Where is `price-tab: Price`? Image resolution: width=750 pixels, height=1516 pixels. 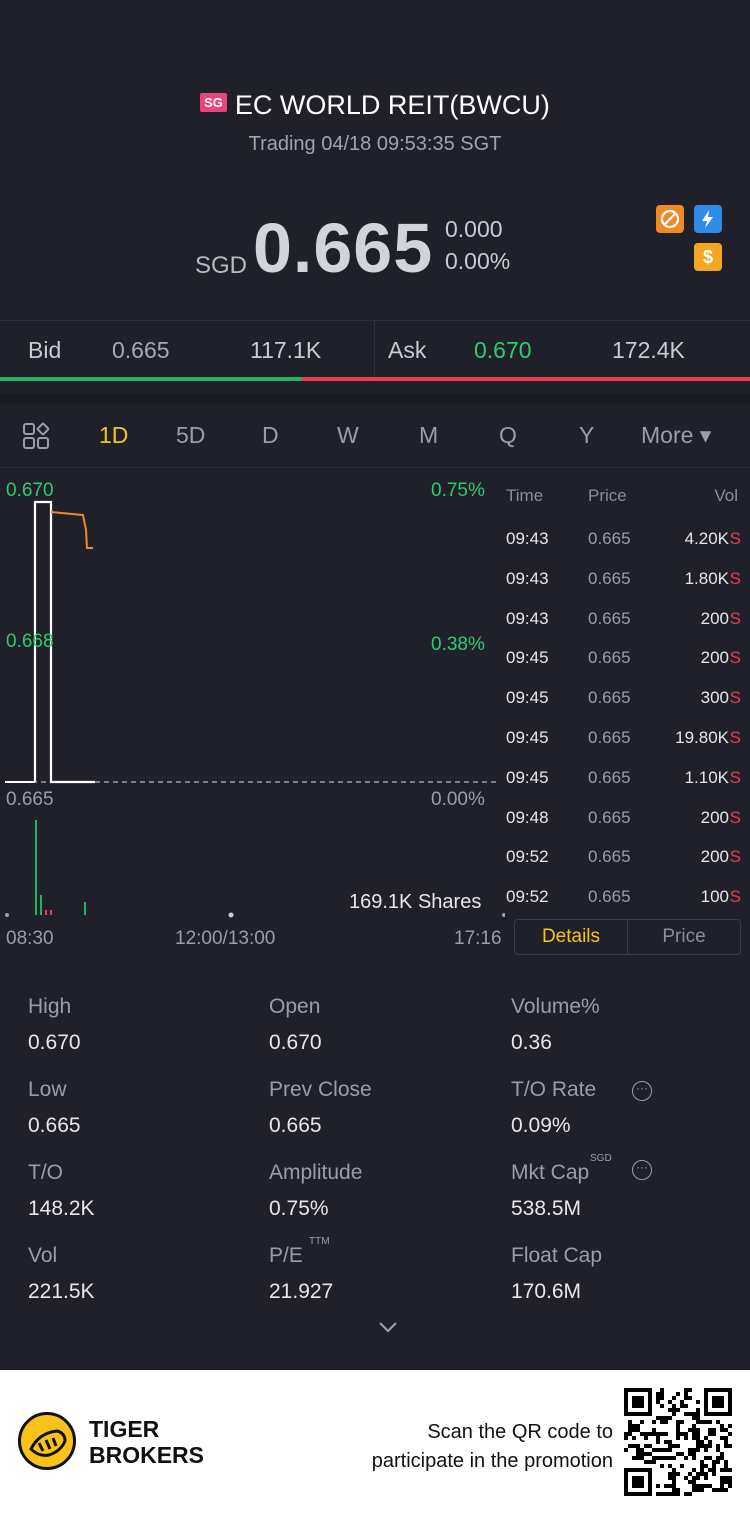
price-tab: Price is located at coordinates (684, 937).